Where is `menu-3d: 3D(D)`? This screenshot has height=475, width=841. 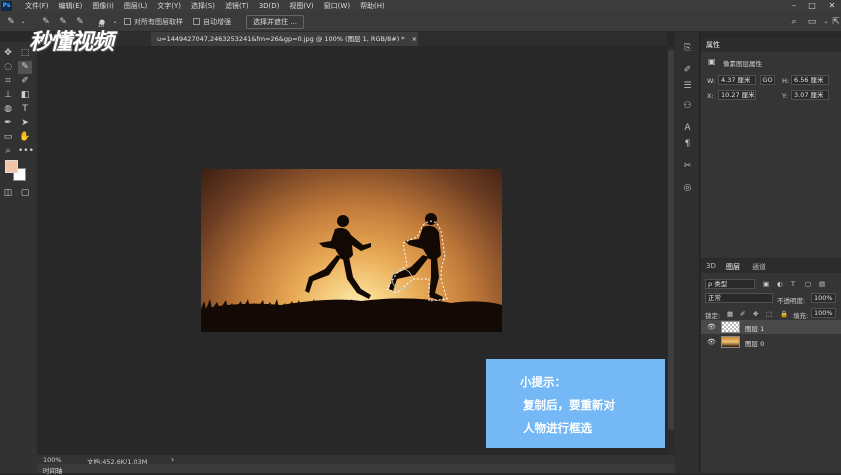 menu-3d: 3D(D) is located at coordinates (269, 6).